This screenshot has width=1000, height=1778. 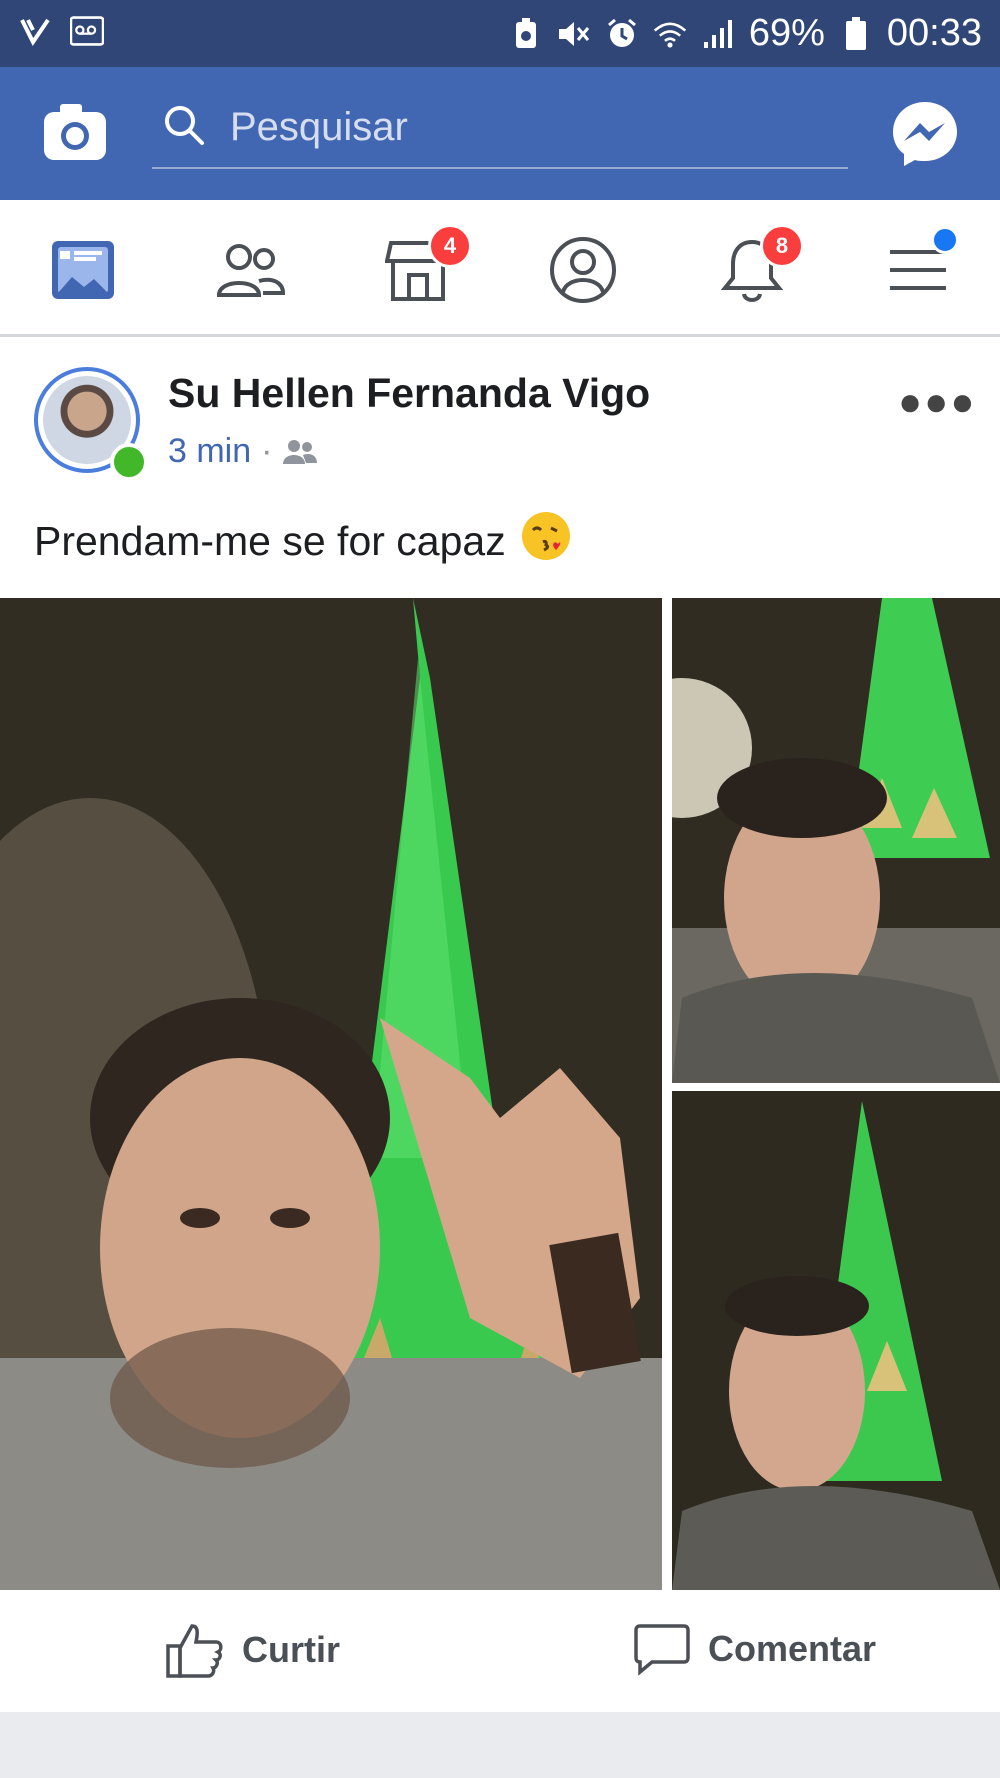 What do you see at coordinates (945, 240) in the screenshot?
I see `menu-new-dot` at bounding box center [945, 240].